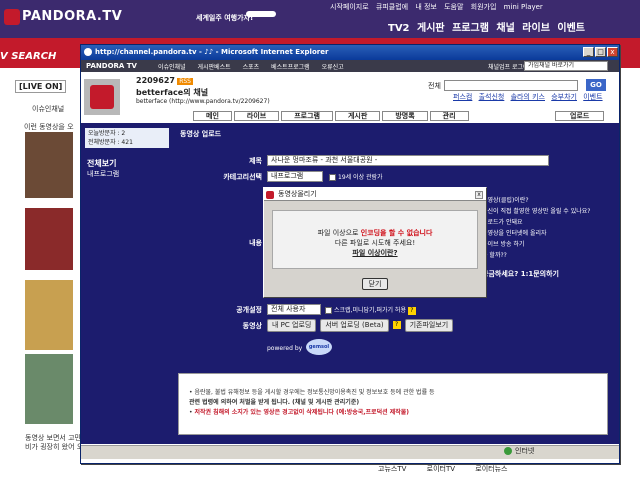 The image size is (640, 480). What do you see at coordinates (375, 253) in the screenshot?
I see `dialog-file-help-link: 파일 이상이란?` at bounding box center [375, 253].